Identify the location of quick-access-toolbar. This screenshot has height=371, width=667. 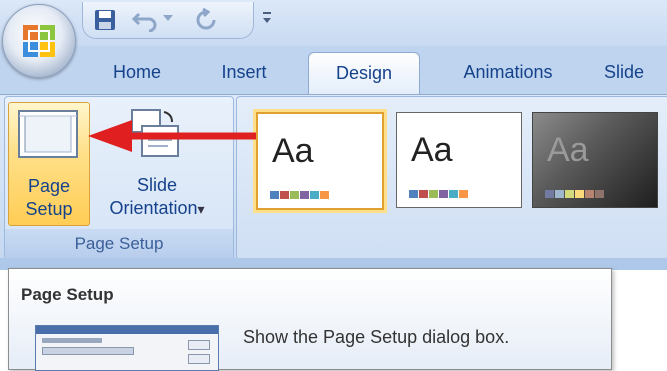
(168, 20).